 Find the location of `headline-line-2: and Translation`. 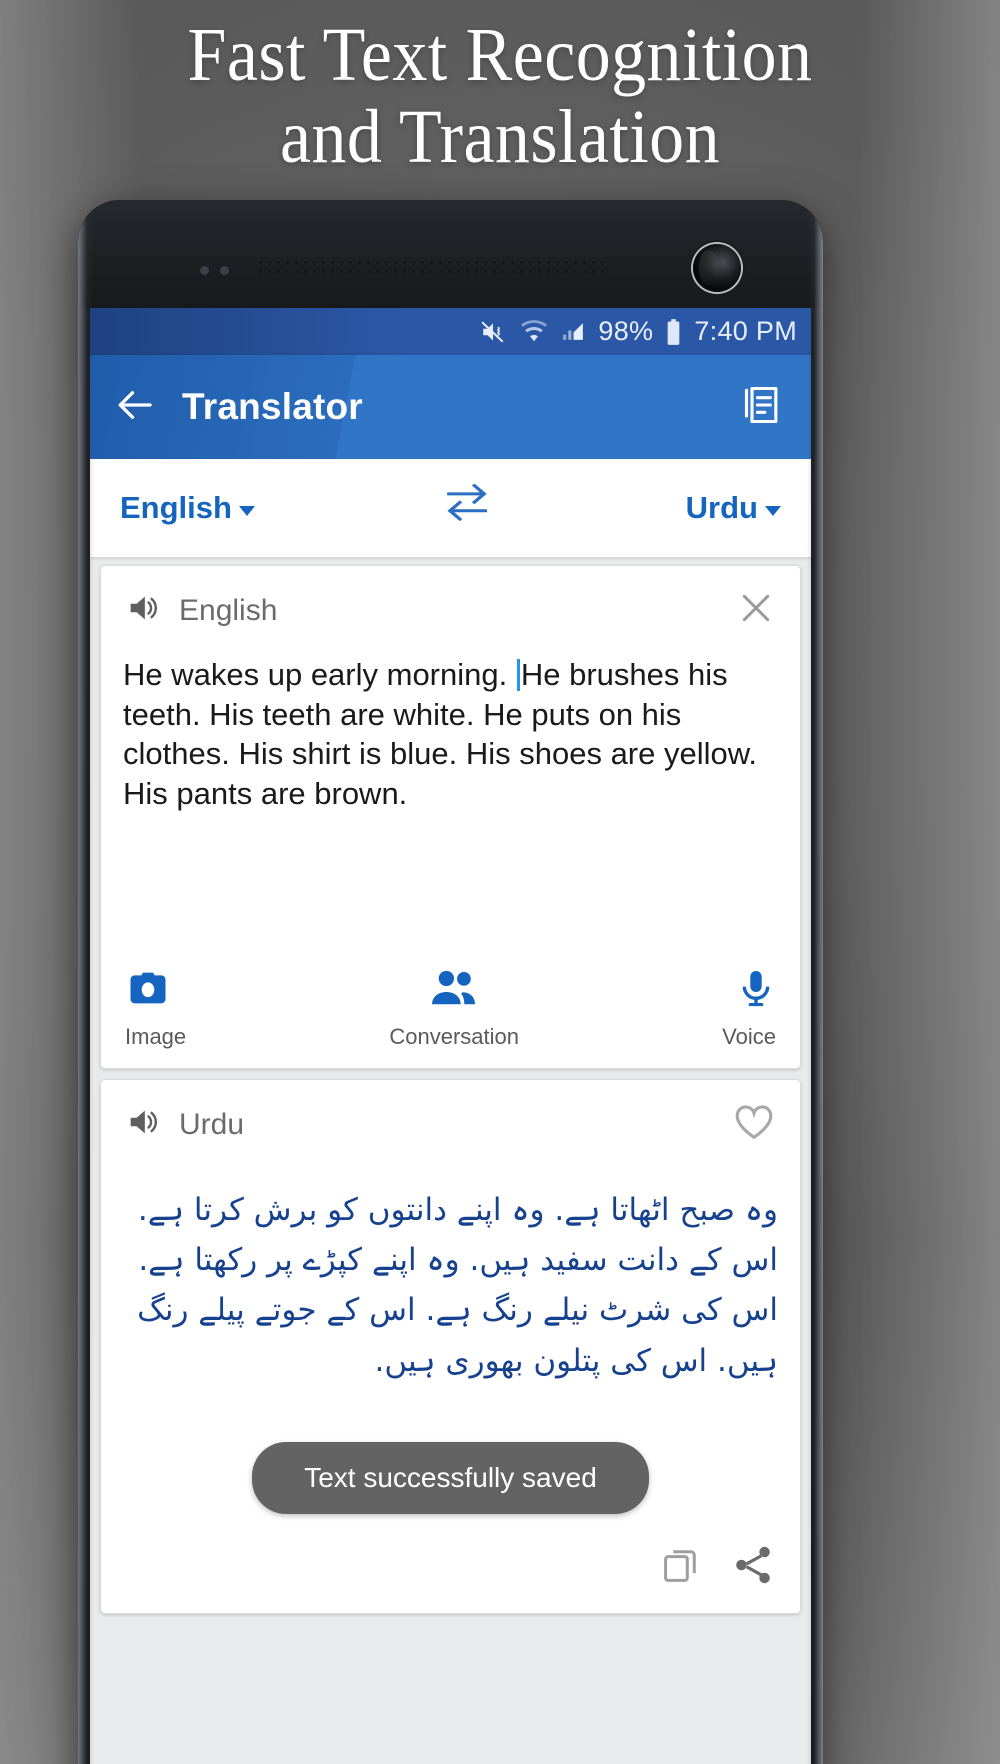

headline-line-2: and Translation is located at coordinates (500, 137).